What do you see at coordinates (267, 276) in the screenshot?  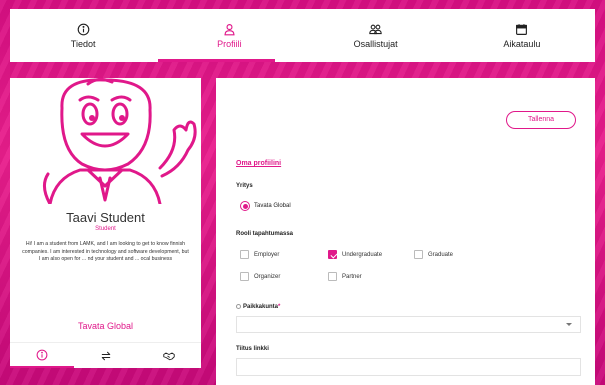 I see `checkbox-label: Organizer` at bounding box center [267, 276].